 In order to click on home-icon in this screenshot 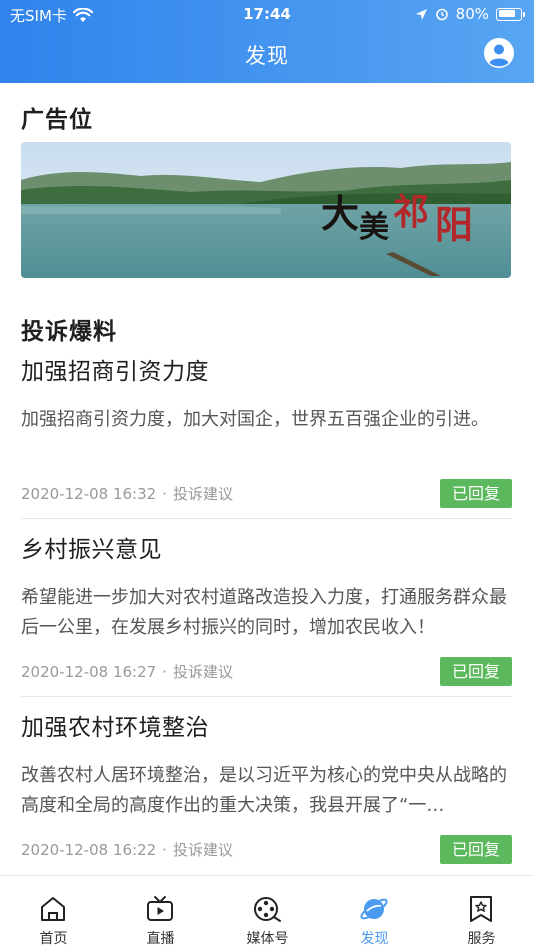, I will do `click(53, 909)`.